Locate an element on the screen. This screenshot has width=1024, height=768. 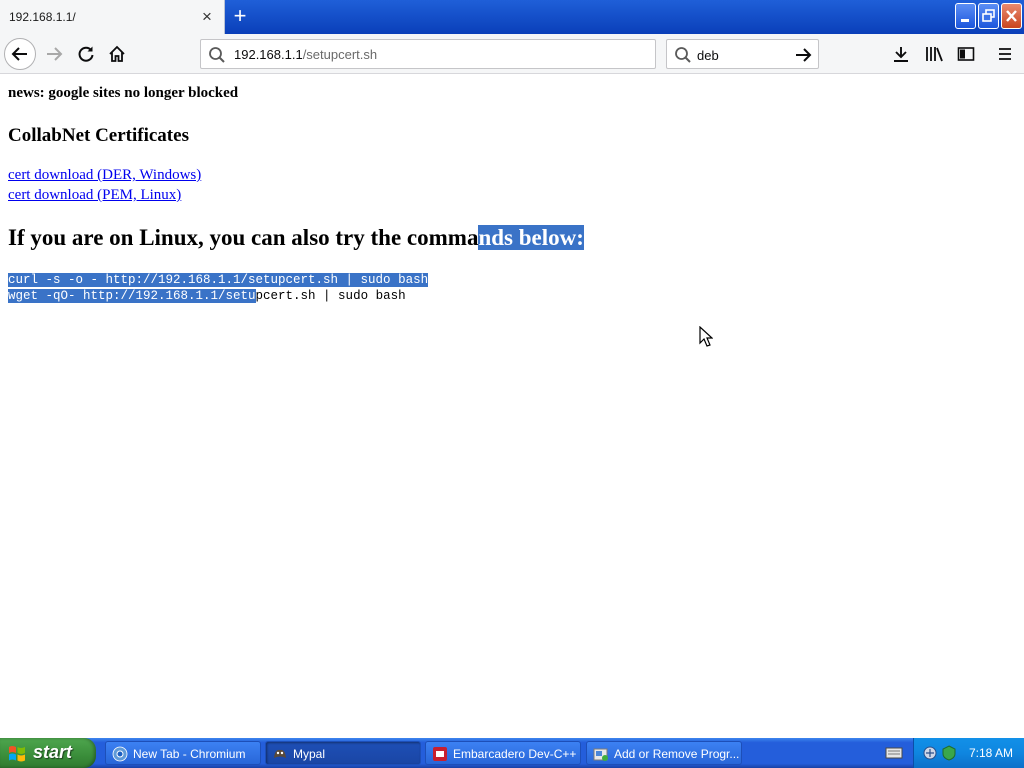
library-icon is located at coordinates (934, 54).